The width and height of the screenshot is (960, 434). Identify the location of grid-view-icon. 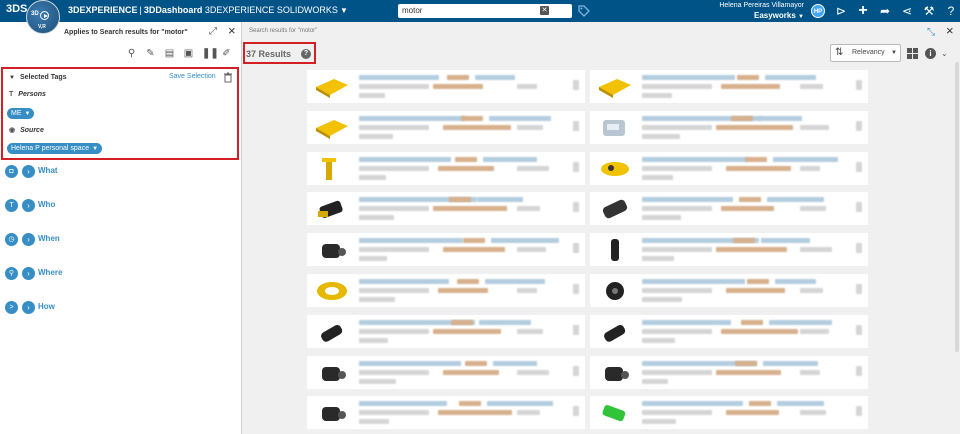
(912, 53).